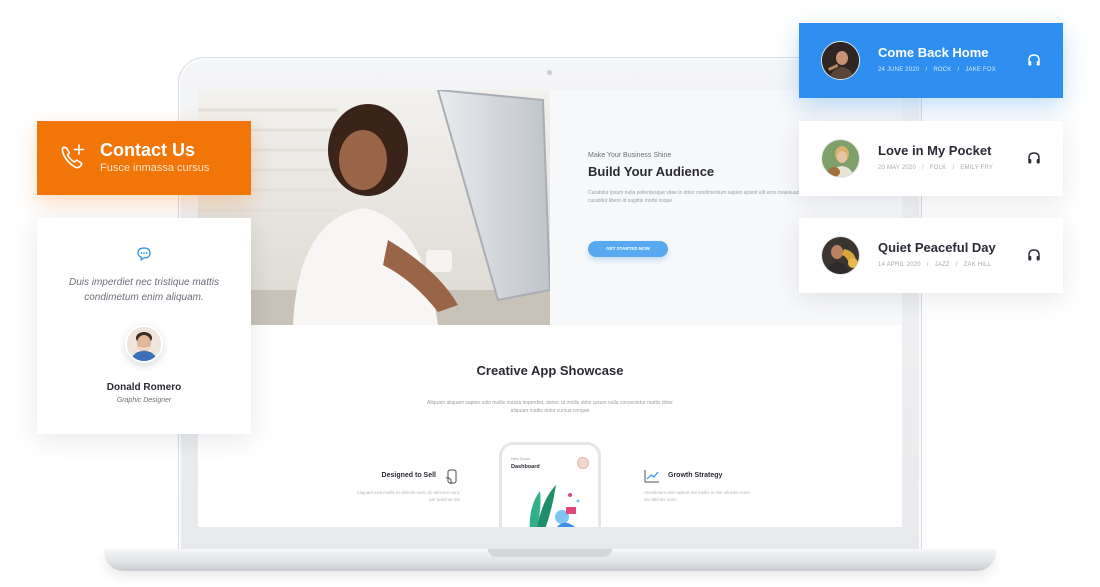  I want to click on chat-bubble-icon, so click(144, 254).